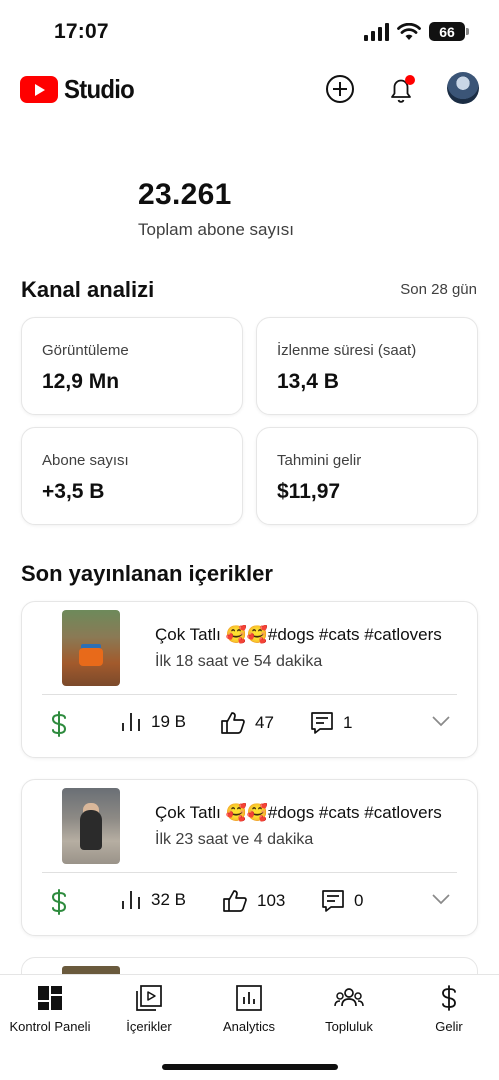 The height and width of the screenshot is (1080, 499). I want to click on home-indicator, so click(250, 1067).